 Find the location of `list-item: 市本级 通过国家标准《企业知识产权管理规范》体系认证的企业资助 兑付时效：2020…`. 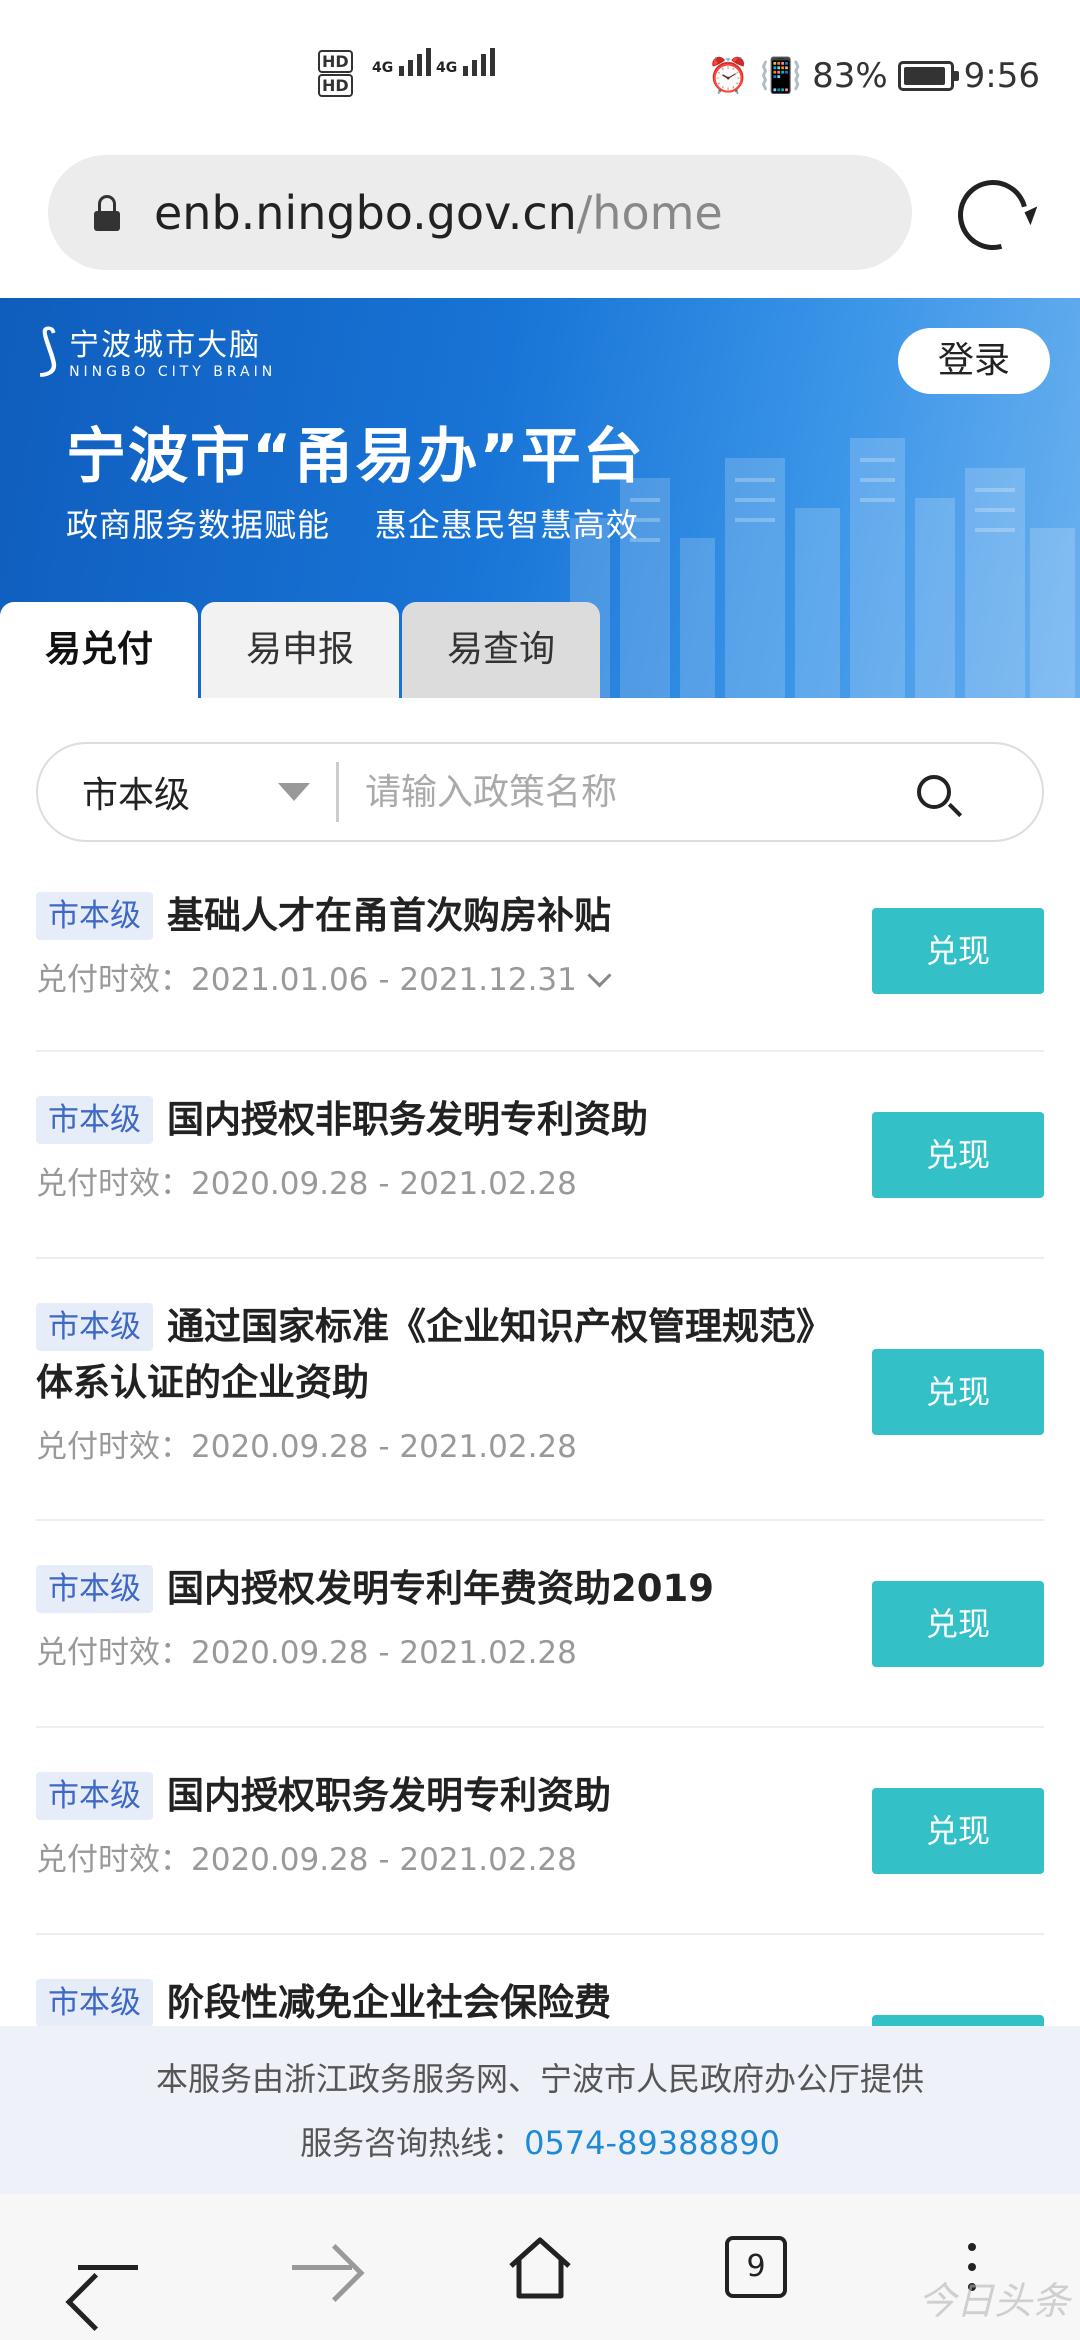

list-item: 市本级 通过国家标准《企业知识产权管理规范》体系认证的企业资助 兑付时效：2020… is located at coordinates (540, 1390).